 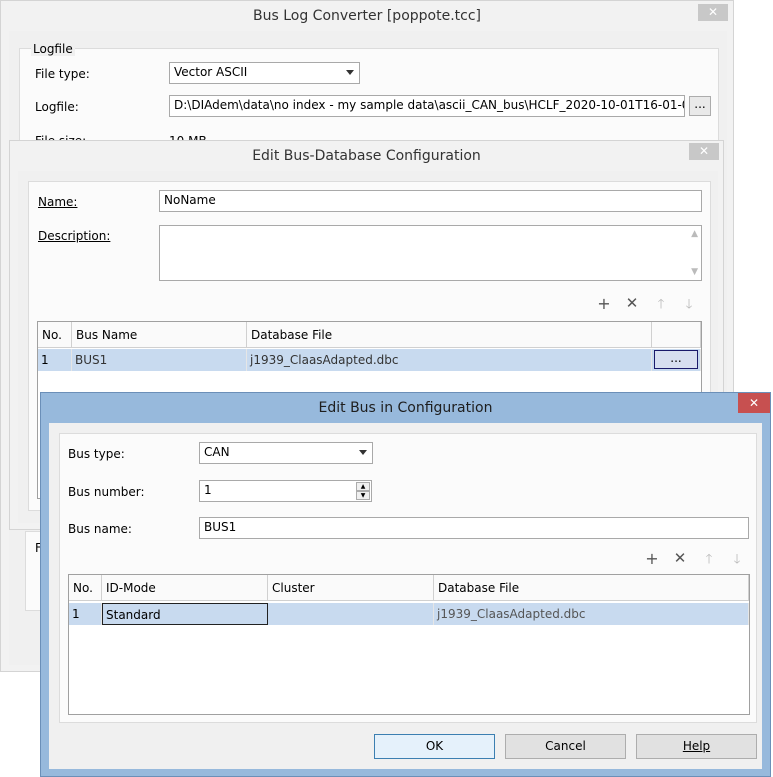 I want to click on help-button: Help, so click(x=696, y=746).